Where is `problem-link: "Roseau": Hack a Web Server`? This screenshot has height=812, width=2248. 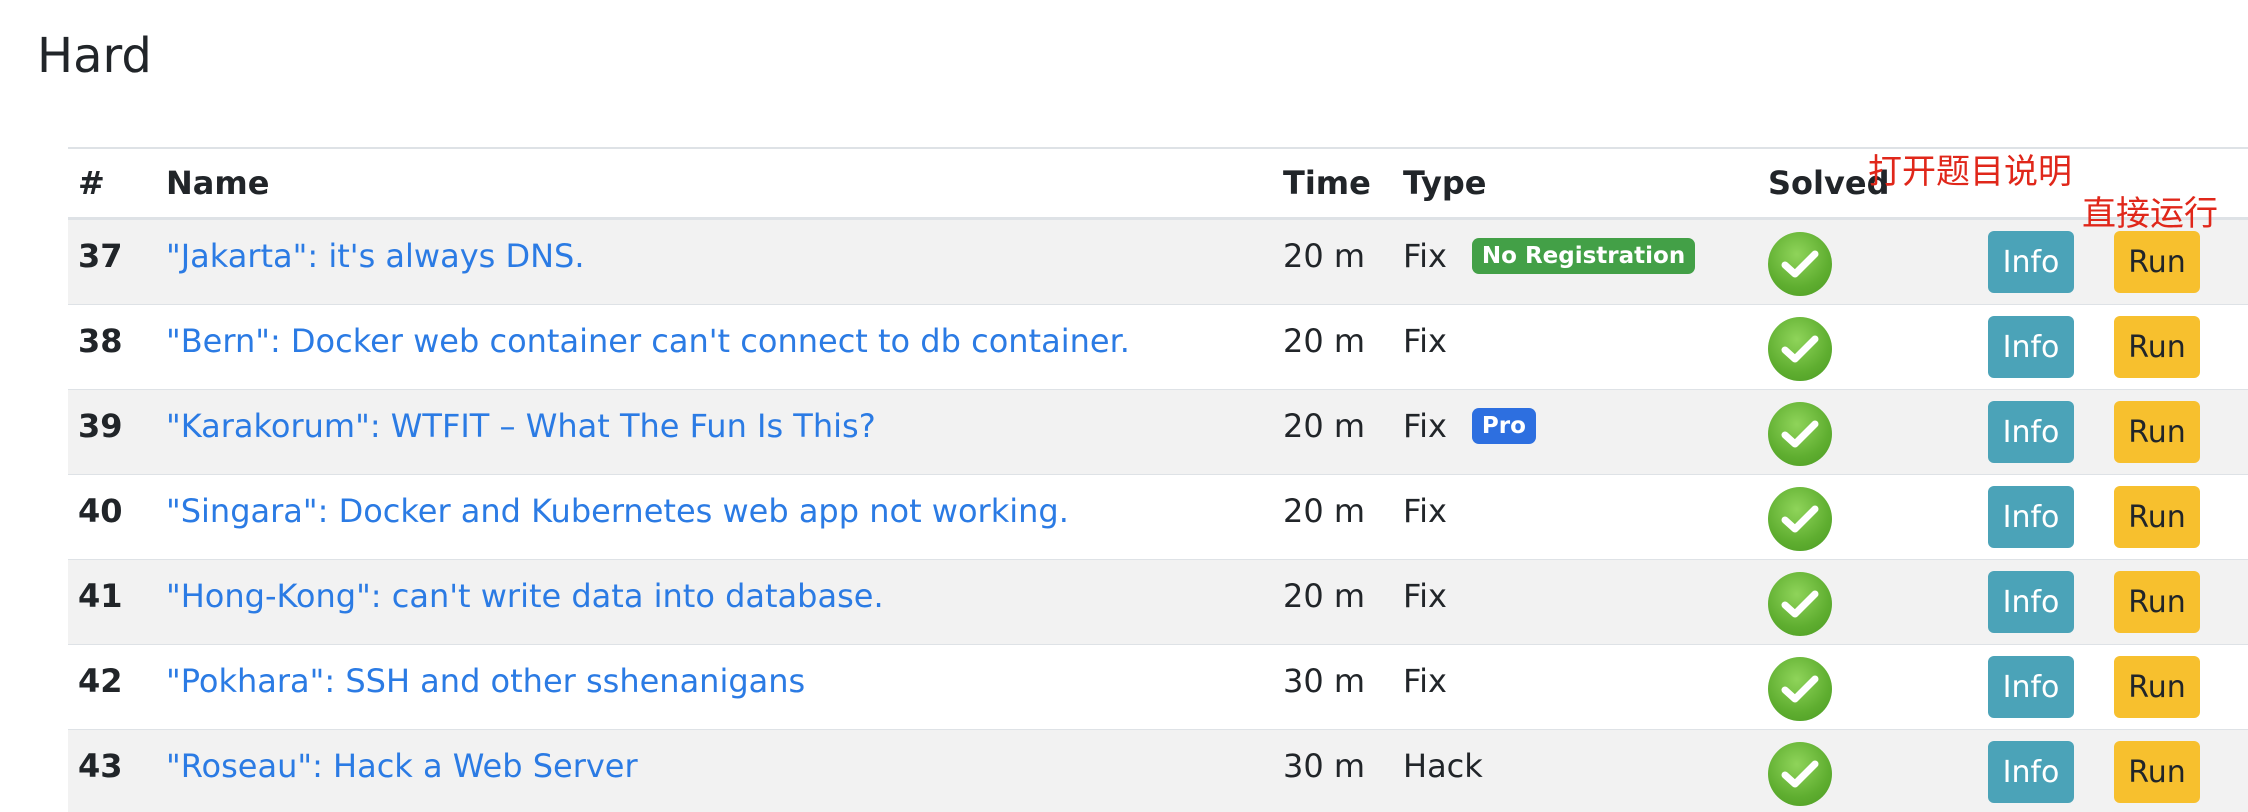 problem-link: "Roseau": Hack a Web Server is located at coordinates (402, 758).